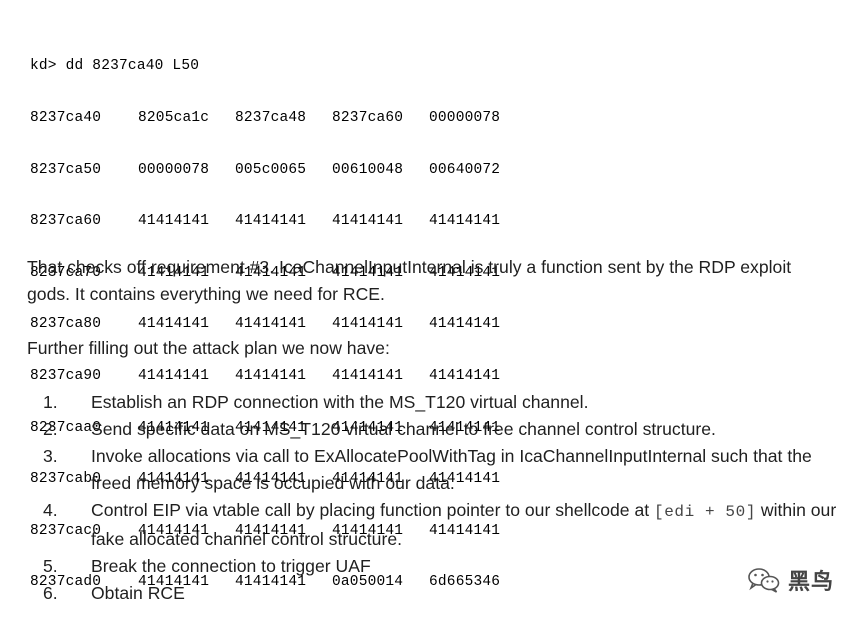  I want to click on dump-word: 005c0065, so click(271, 169).